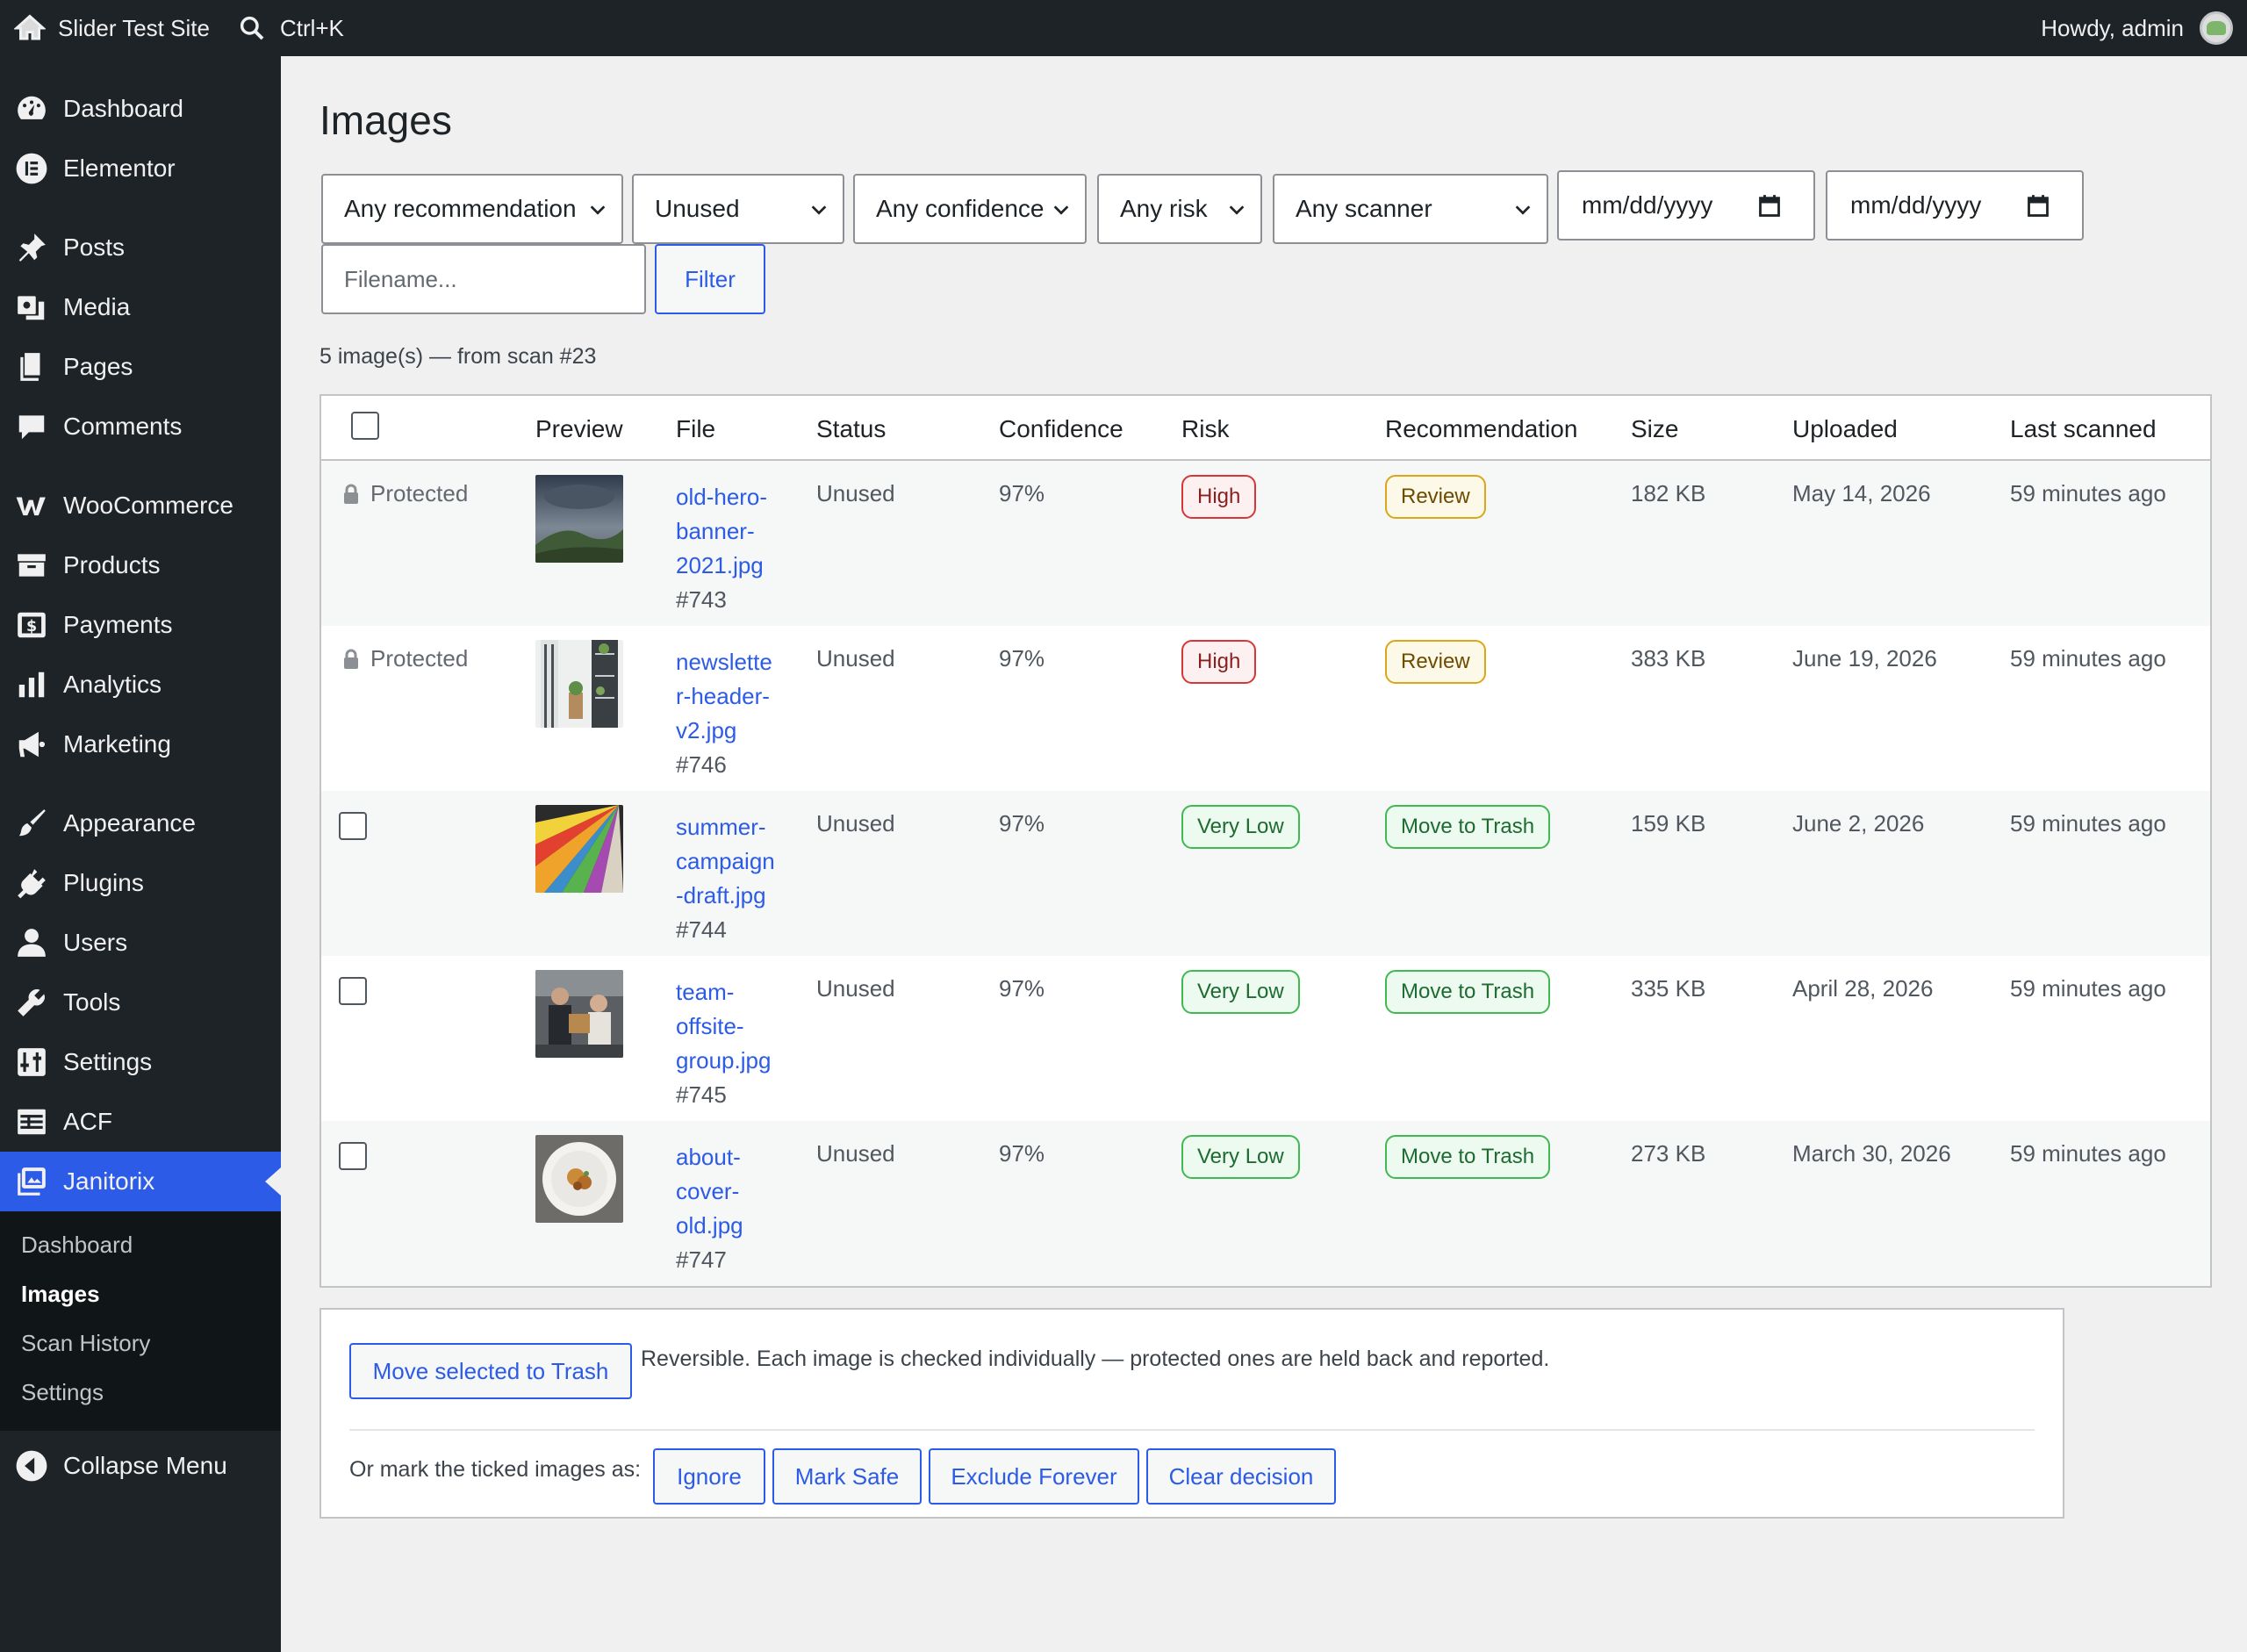 The image size is (2247, 1652). What do you see at coordinates (31, 248) in the screenshot?
I see `pin-icon` at bounding box center [31, 248].